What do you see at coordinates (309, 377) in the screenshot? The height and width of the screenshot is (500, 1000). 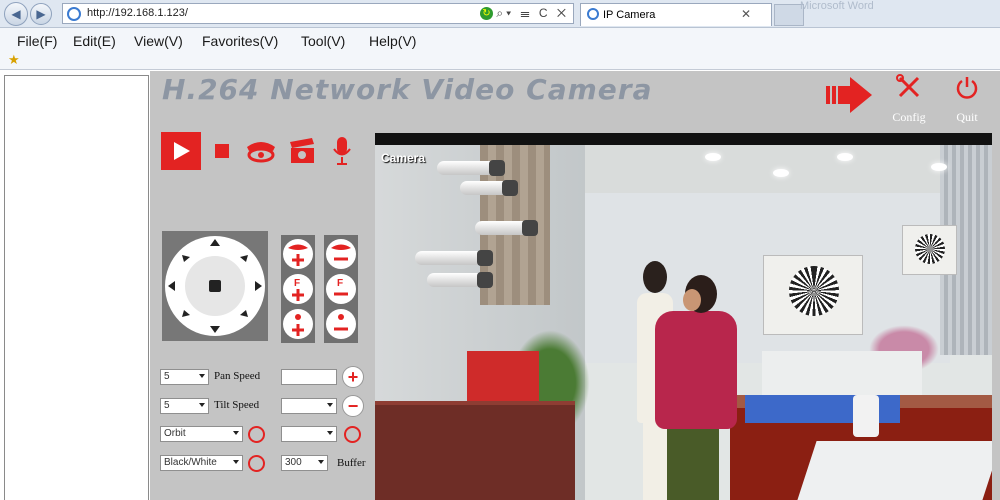 I see `pan-speed-field` at bounding box center [309, 377].